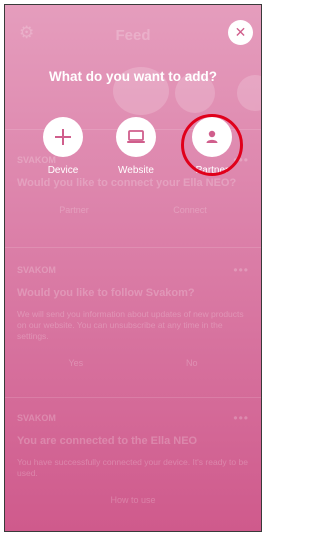 This screenshot has width=320, height=536. What do you see at coordinates (192, 363) in the screenshot?
I see `card-action: No` at bounding box center [192, 363].